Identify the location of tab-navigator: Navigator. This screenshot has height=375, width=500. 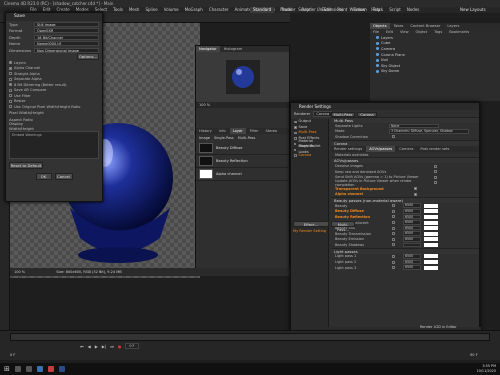
(208, 49).